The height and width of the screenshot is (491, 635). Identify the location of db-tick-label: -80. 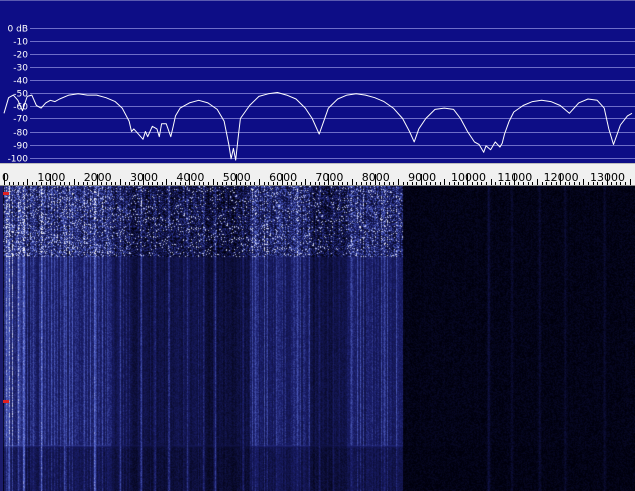
(20, 134).